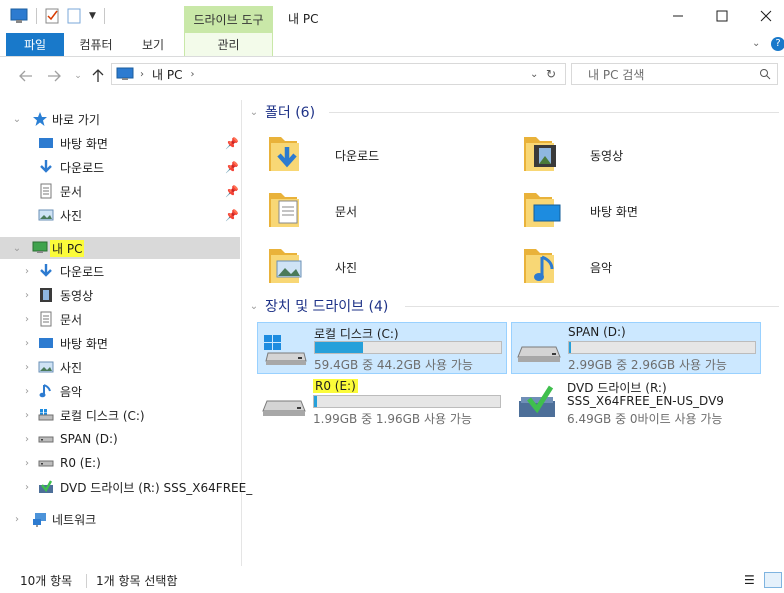 This screenshot has width=784, height=593. I want to click on nav-label: 문서, so click(71, 319).